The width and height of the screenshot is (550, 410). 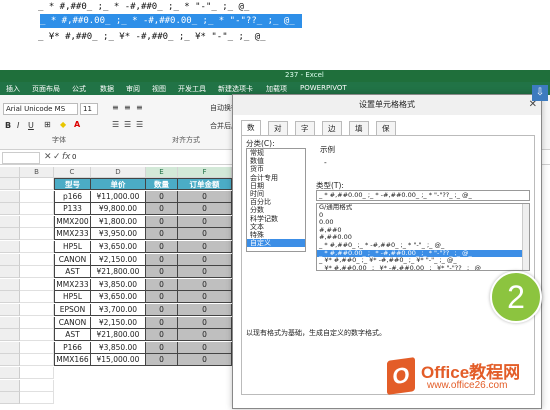 What do you see at coordinates (139, 124) in the screenshot?
I see `align-right-icon: ☰` at bounding box center [139, 124].